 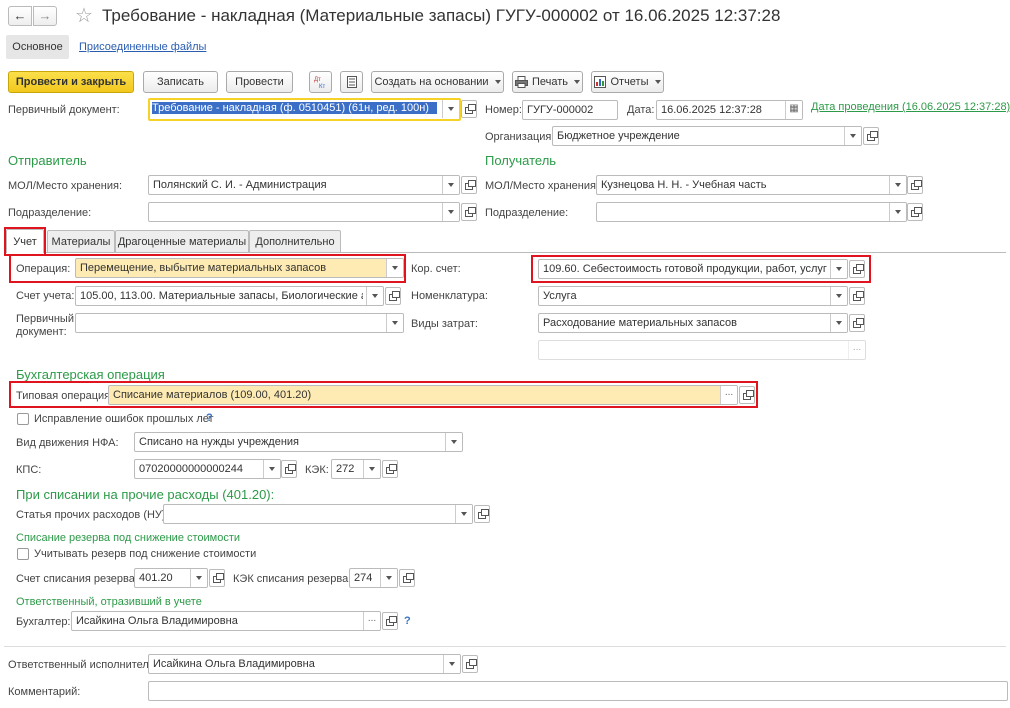 I want to click on expense-article-open-icon, so click(x=482, y=514).